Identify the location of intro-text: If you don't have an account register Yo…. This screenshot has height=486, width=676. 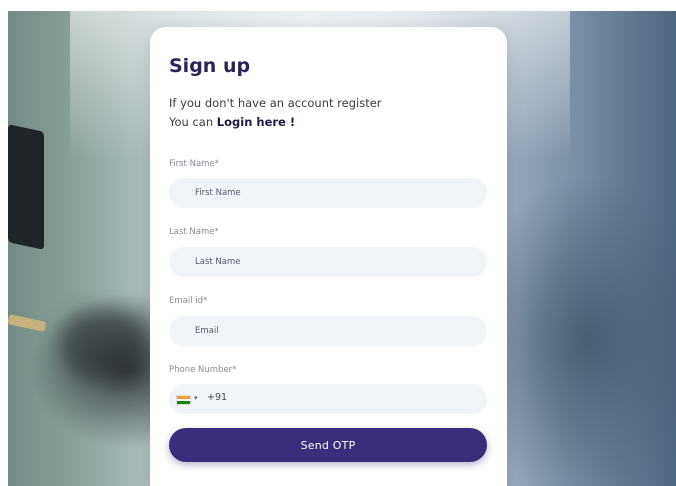
(275, 113).